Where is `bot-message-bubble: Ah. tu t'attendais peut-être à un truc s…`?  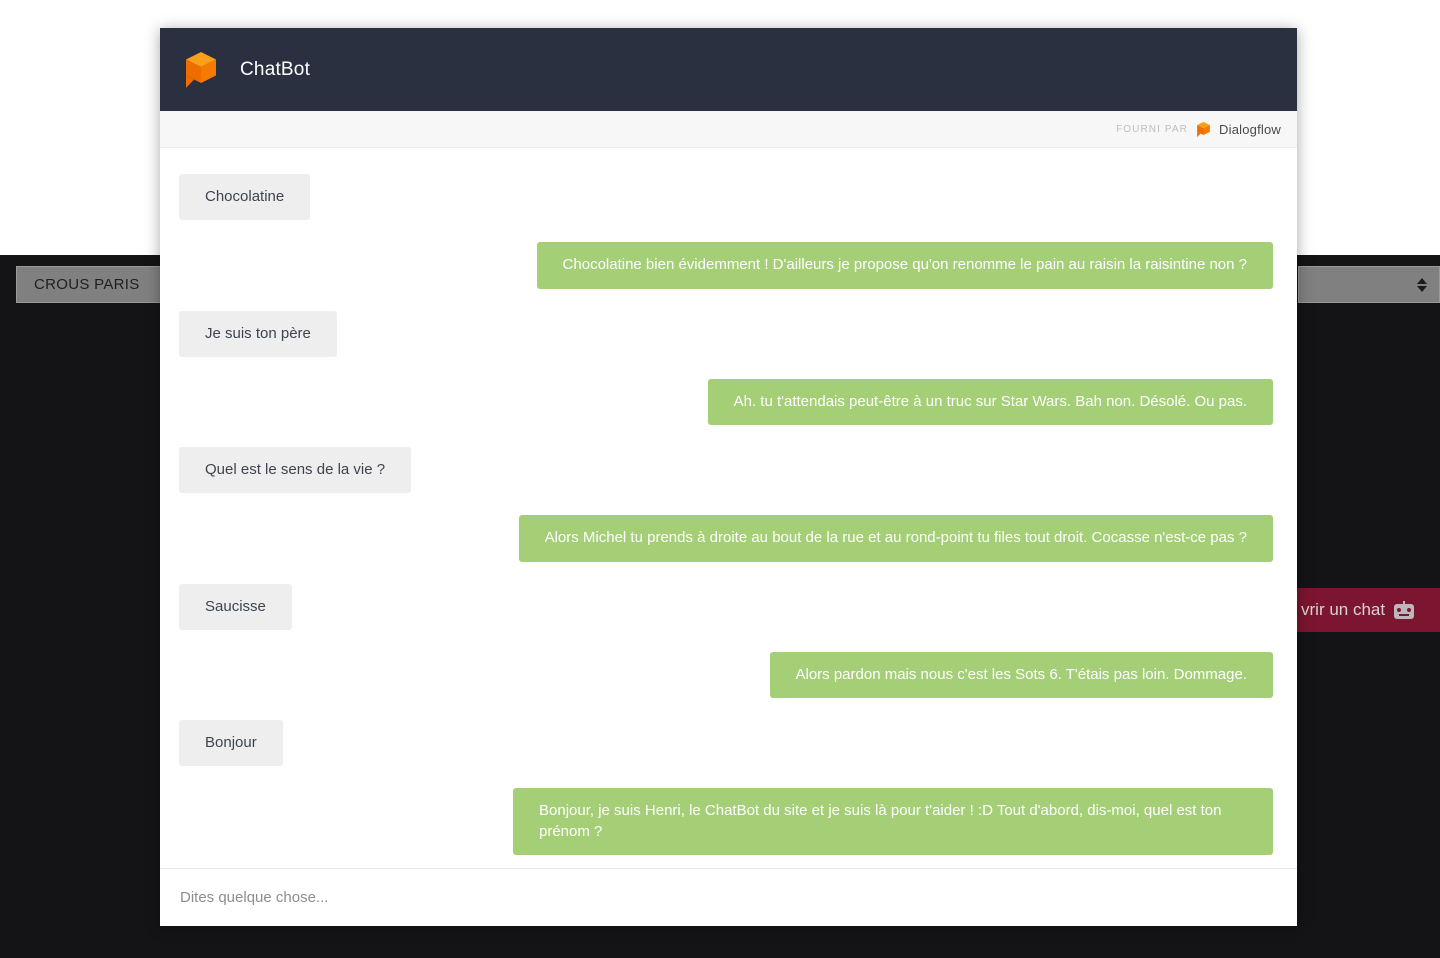 bot-message-bubble: Ah. tu t'attendais peut-être à un truc s… is located at coordinates (990, 401).